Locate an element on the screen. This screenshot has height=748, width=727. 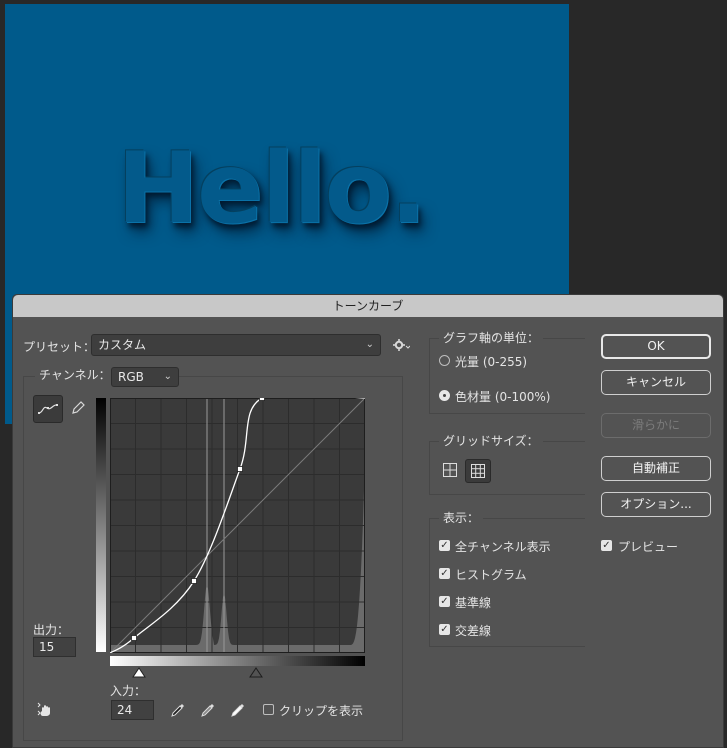
preset-value: カスタム is located at coordinates (122, 345).